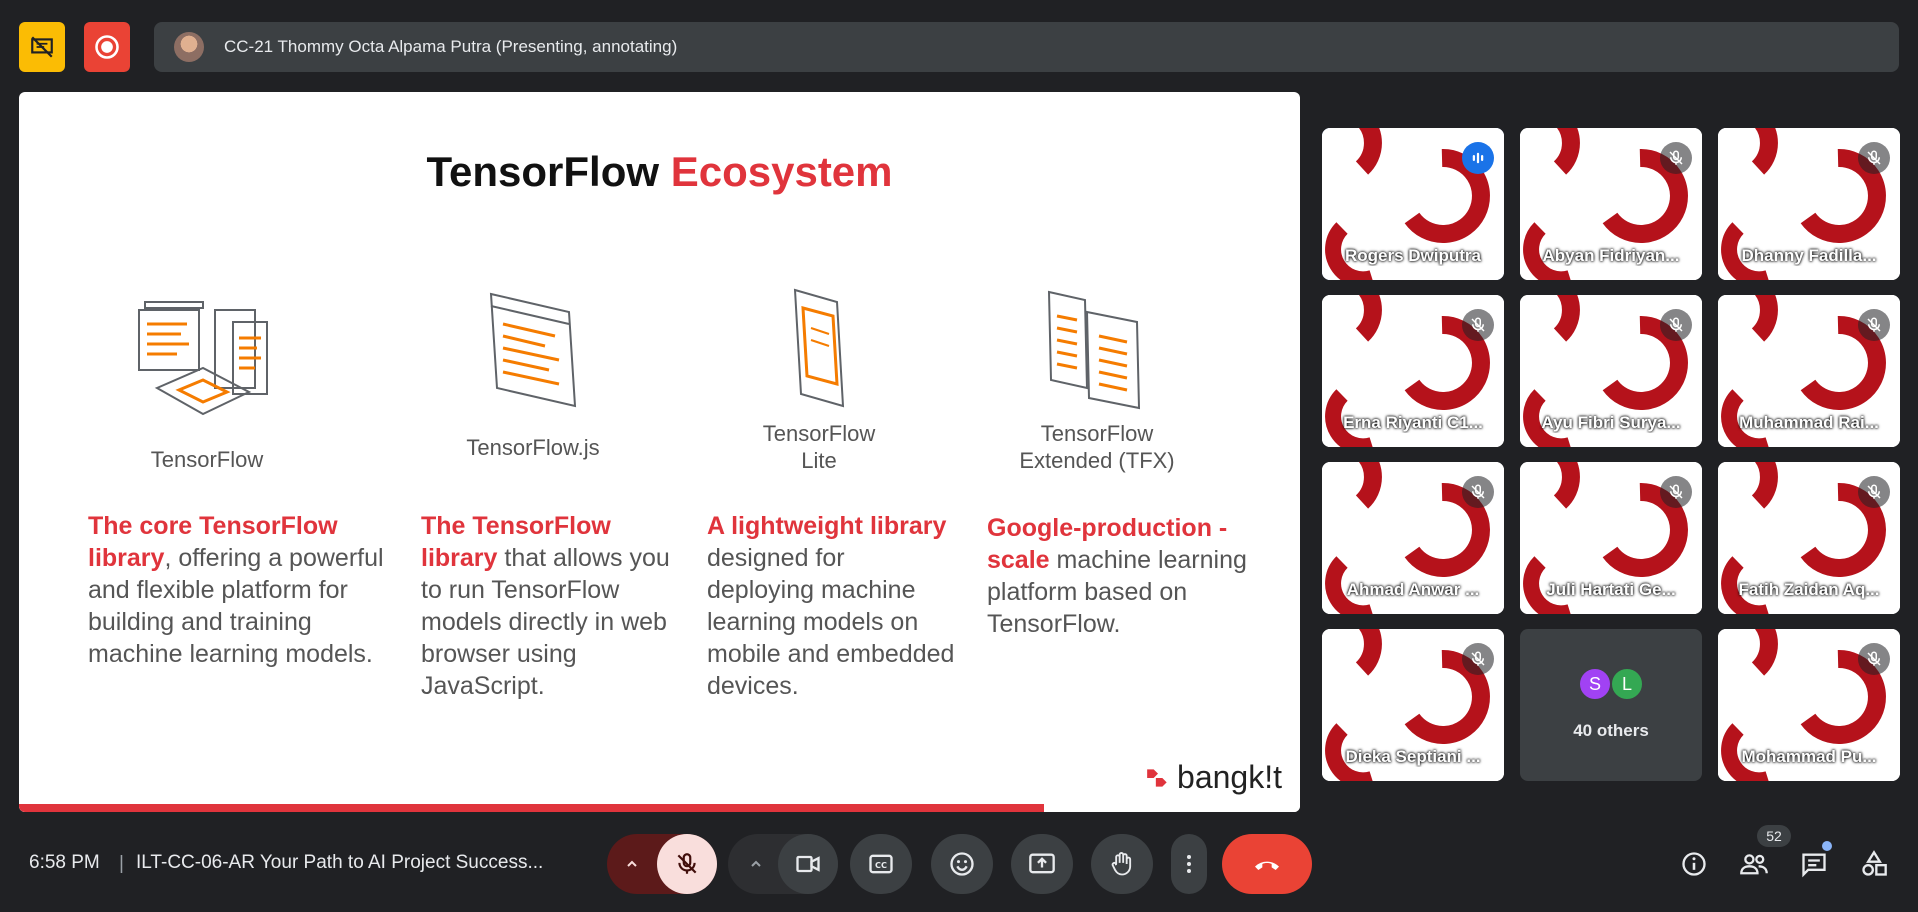  I want to click on leave-call-button, so click(1267, 864).